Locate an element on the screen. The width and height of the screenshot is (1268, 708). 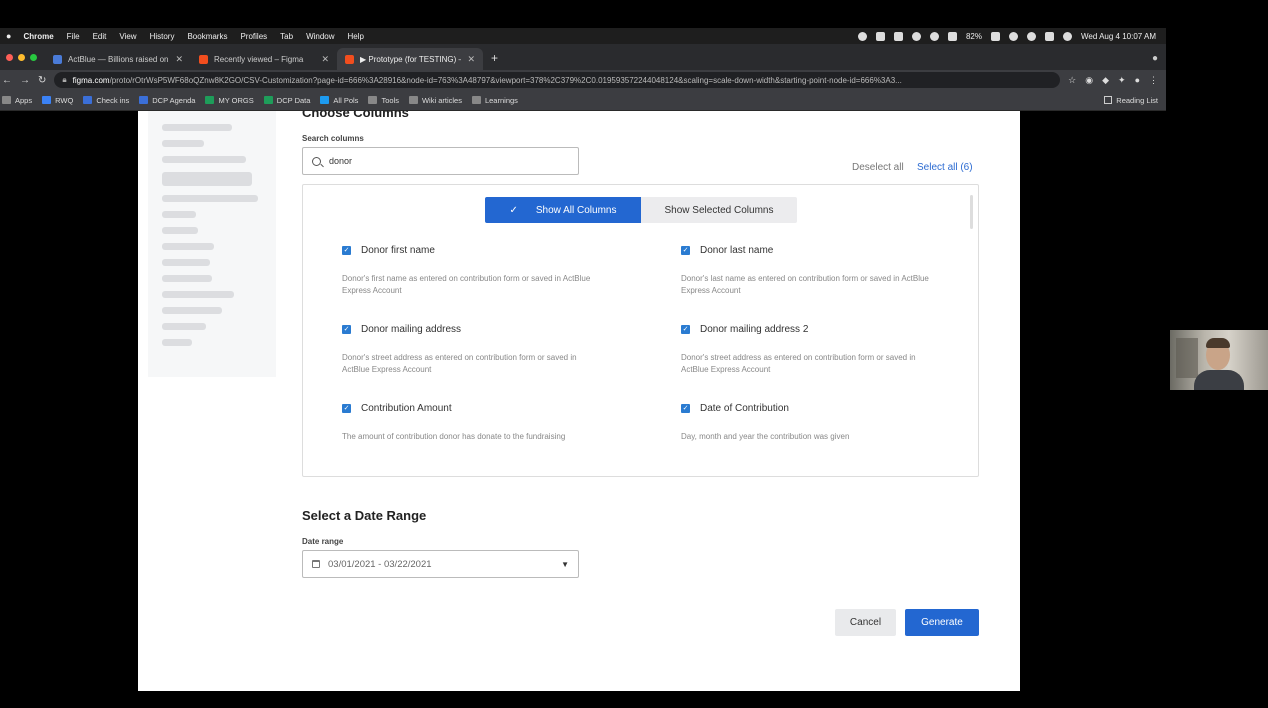
tab-search-icon: ● is located at coordinates (1159, 61).